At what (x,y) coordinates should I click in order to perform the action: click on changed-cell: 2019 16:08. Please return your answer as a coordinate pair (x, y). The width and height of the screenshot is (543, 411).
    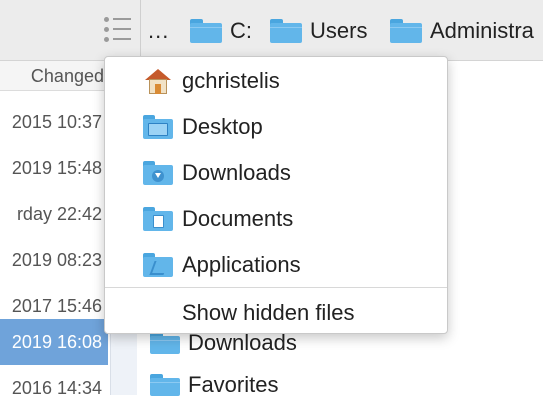
    Looking at the image, I should click on (56, 342).